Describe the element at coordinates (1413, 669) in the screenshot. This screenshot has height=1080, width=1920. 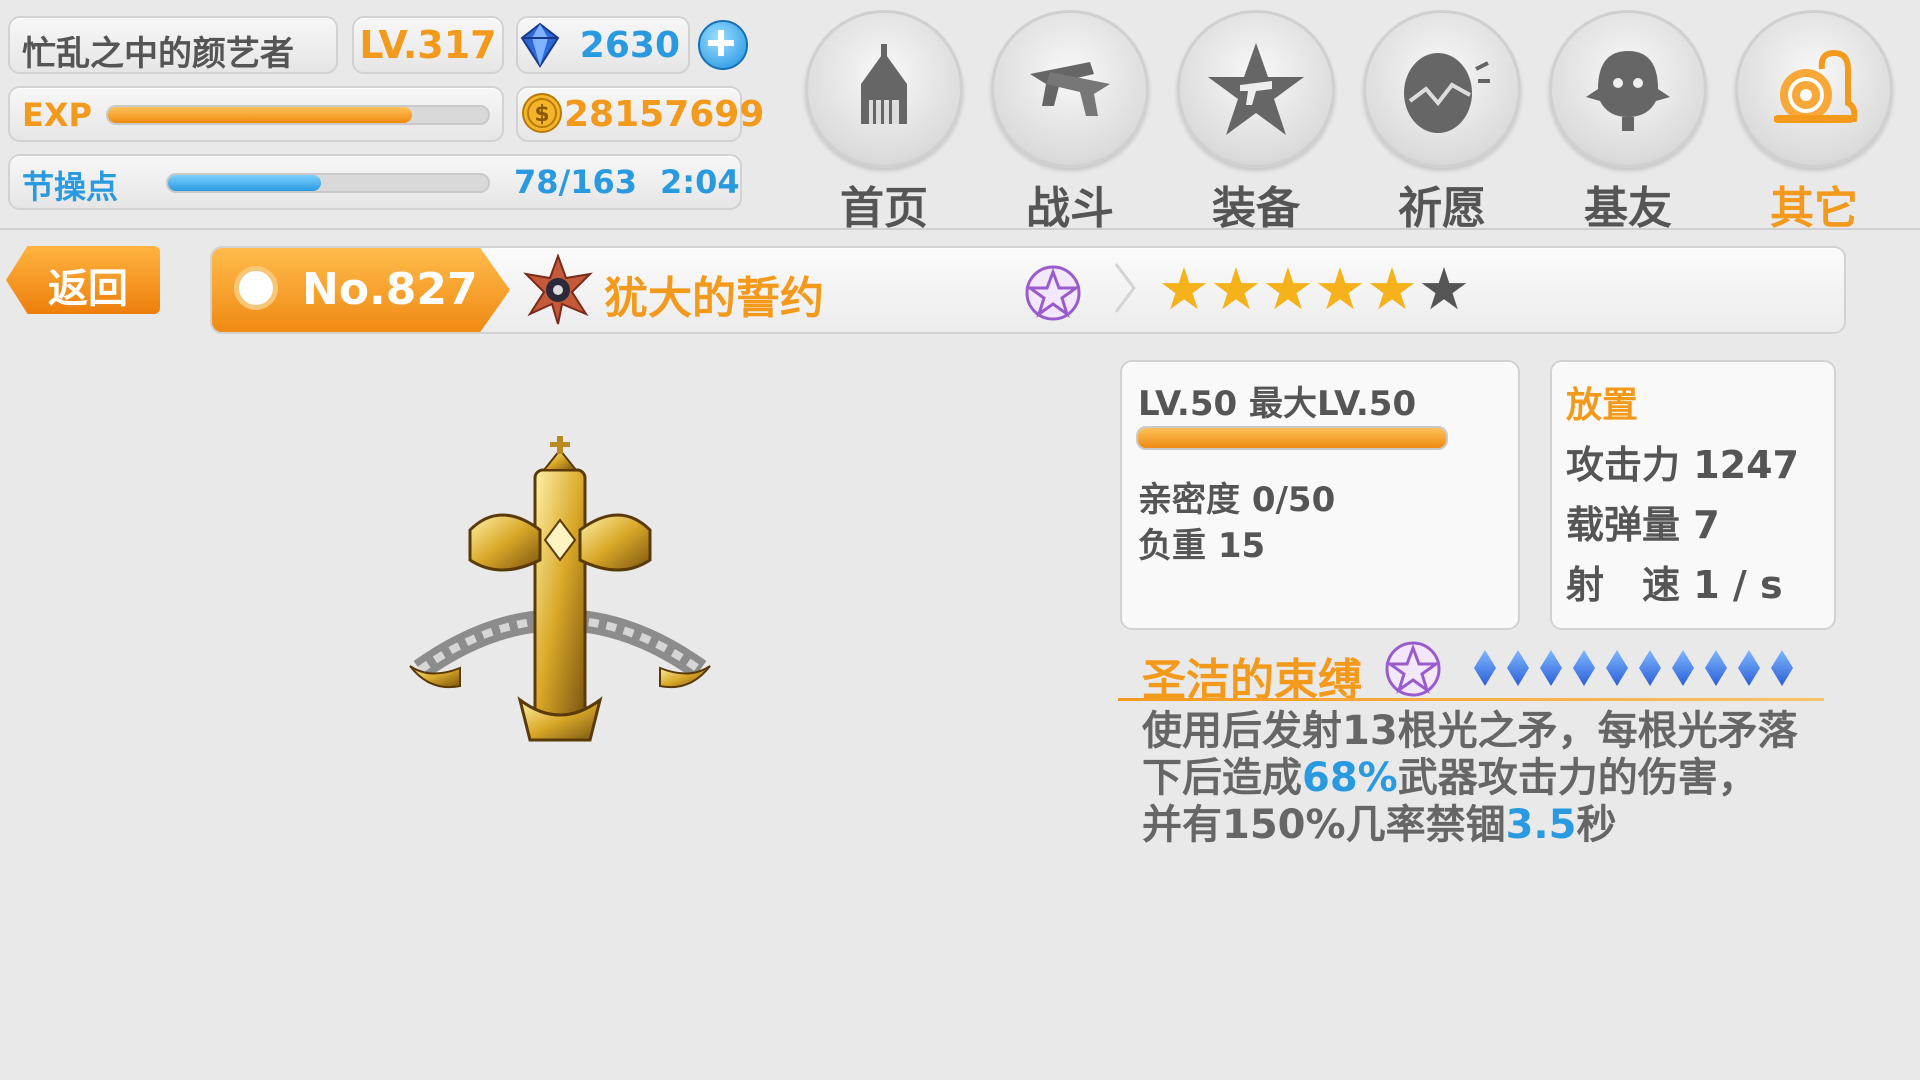
I see `skill-pentagram-icon` at that location.